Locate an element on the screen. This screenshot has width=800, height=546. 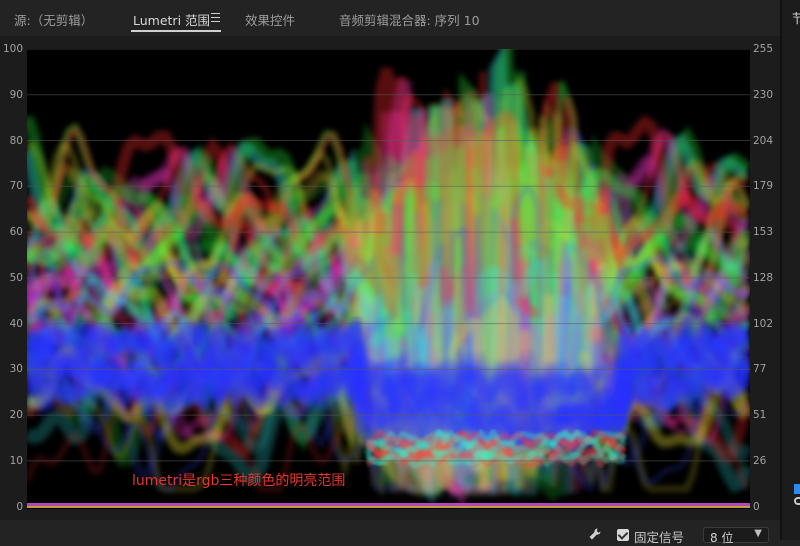
side-panel-tab: 节 is located at coordinates (796, 17).